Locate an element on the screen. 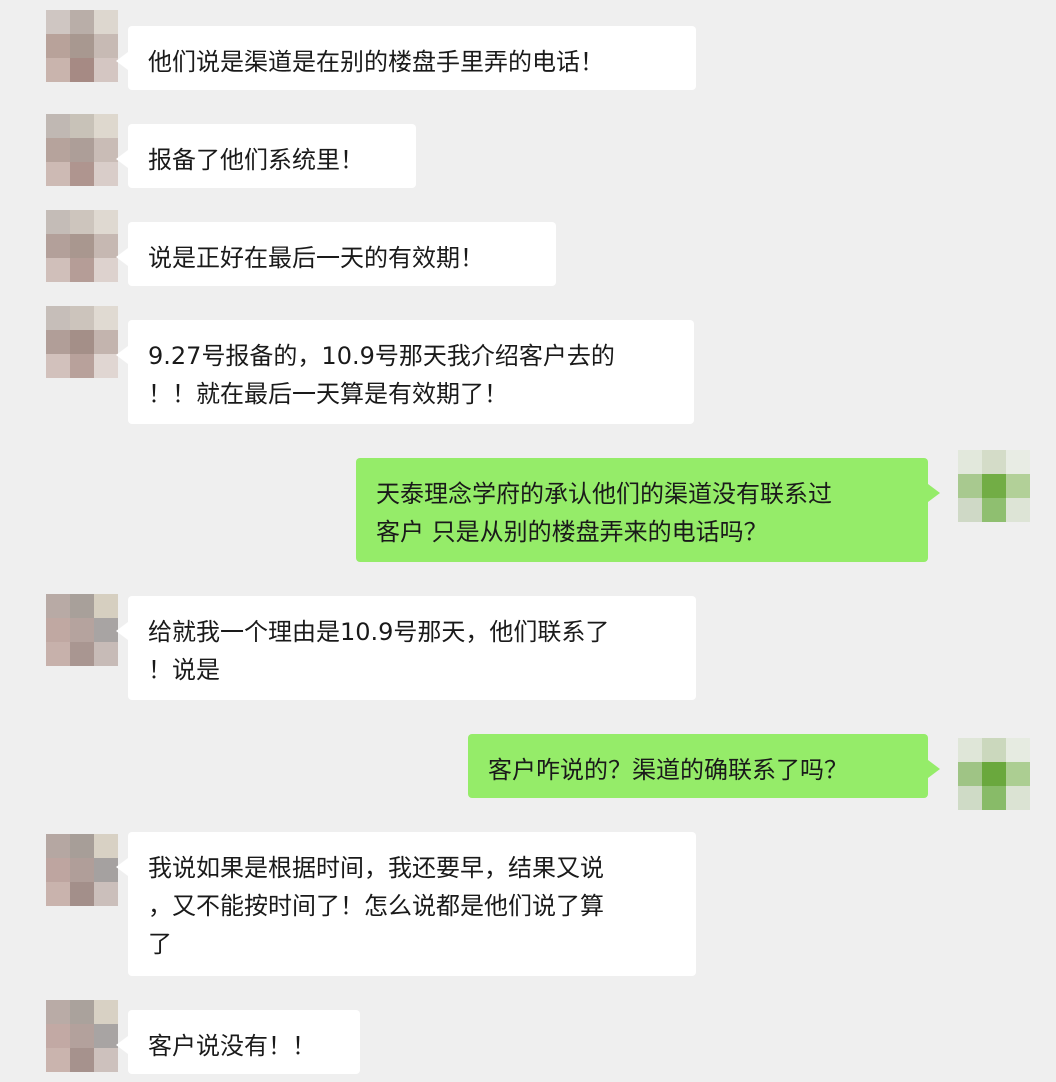 This screenshot has height=1082, width=1056. message-bubble-incoming: 9.27号报备的，10.9号那天我介绍客户去的 ！！就在最后一天算是有效期了！ is located at coordinates (405, 372).